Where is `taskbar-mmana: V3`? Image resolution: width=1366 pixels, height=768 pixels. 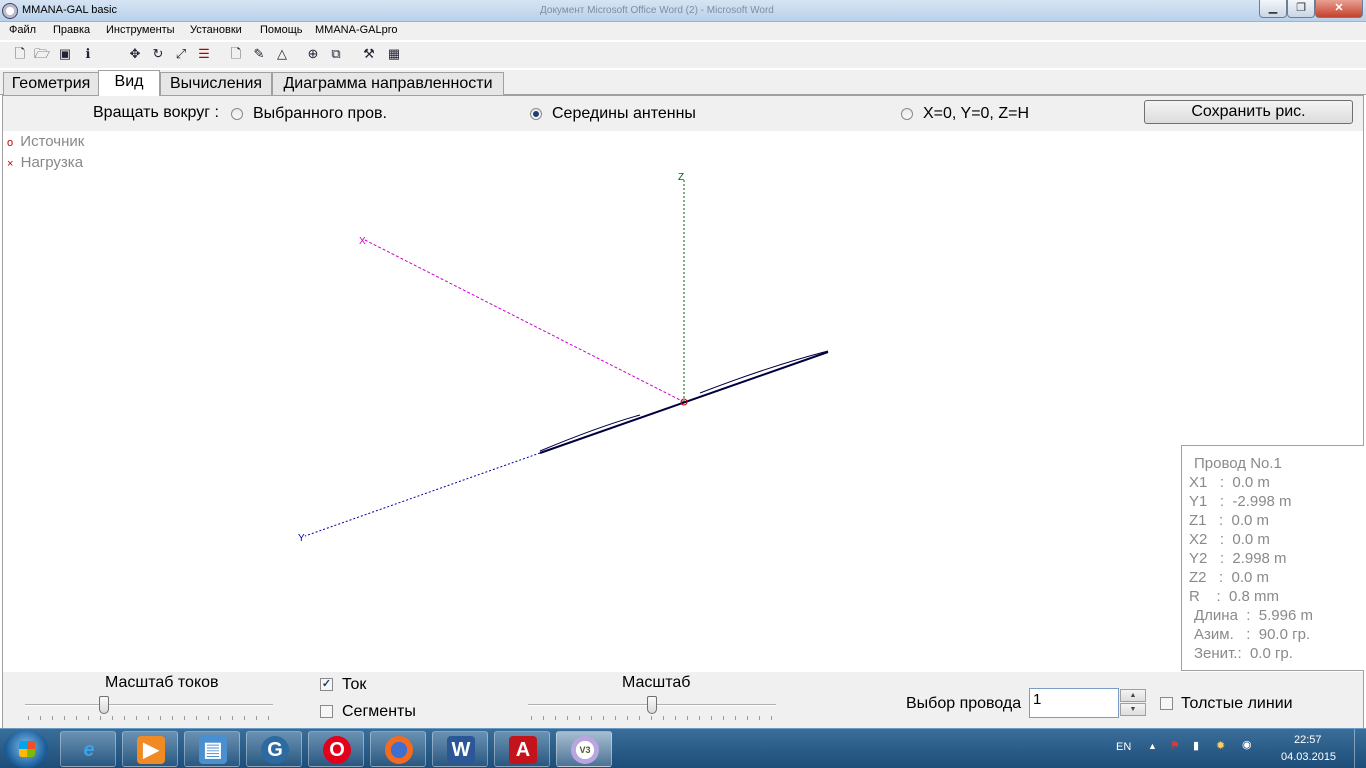 taskbar-mmana: V3 is located at coordinates (584, 749).